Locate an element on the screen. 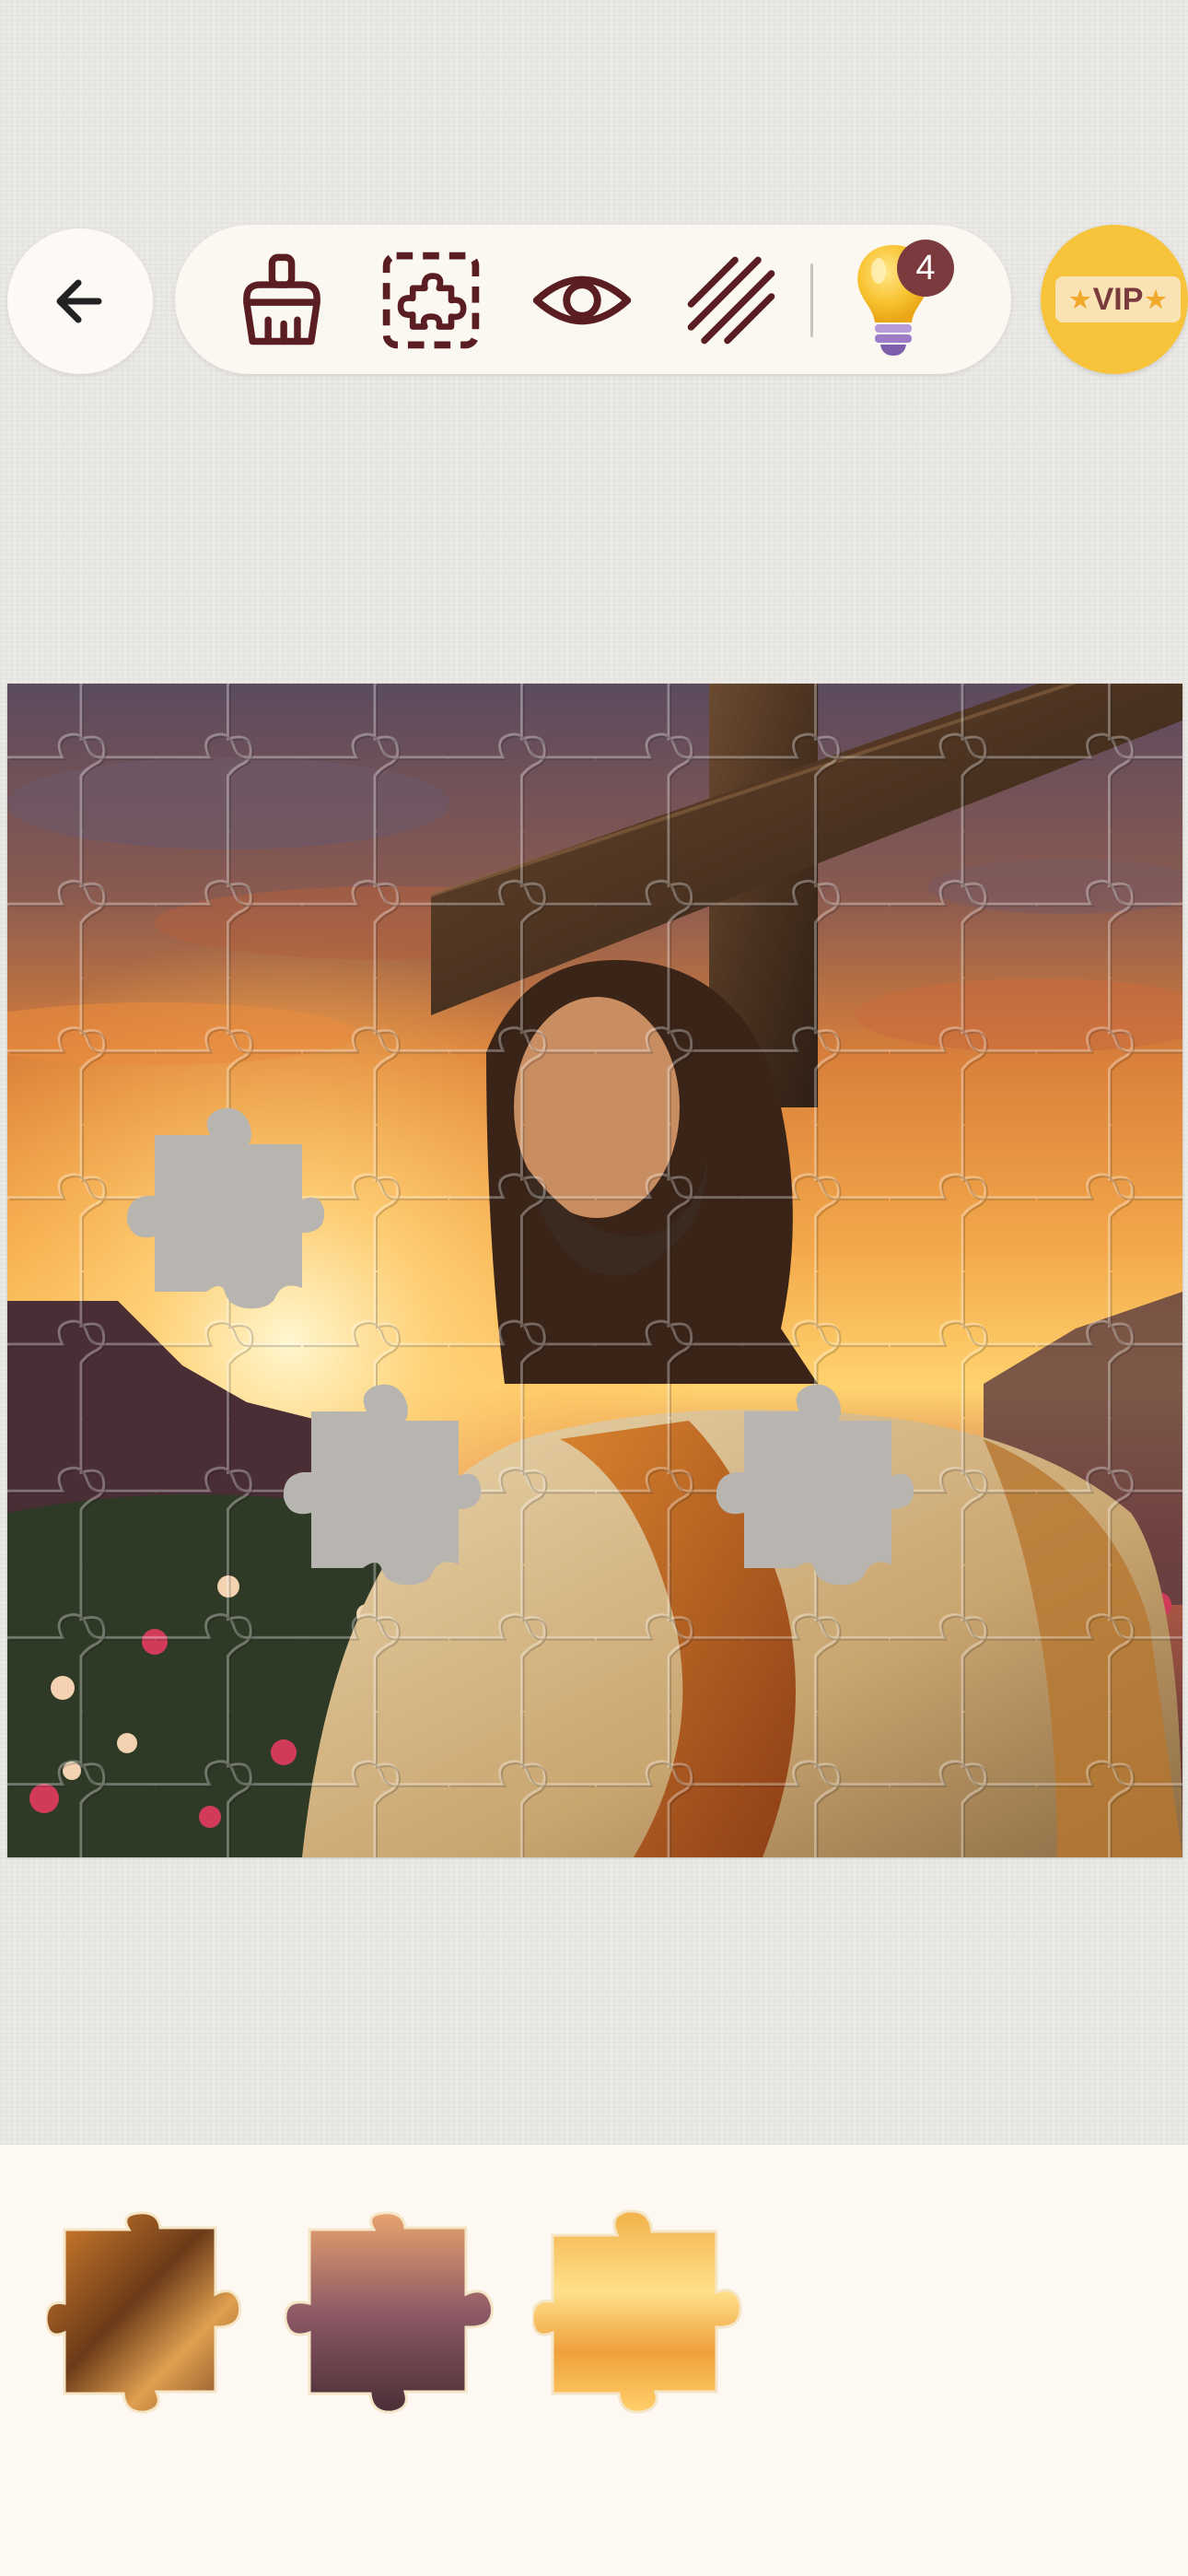 The image size is (1188, 2576). vip-label: VIP is located at coordinates (1118, 299).